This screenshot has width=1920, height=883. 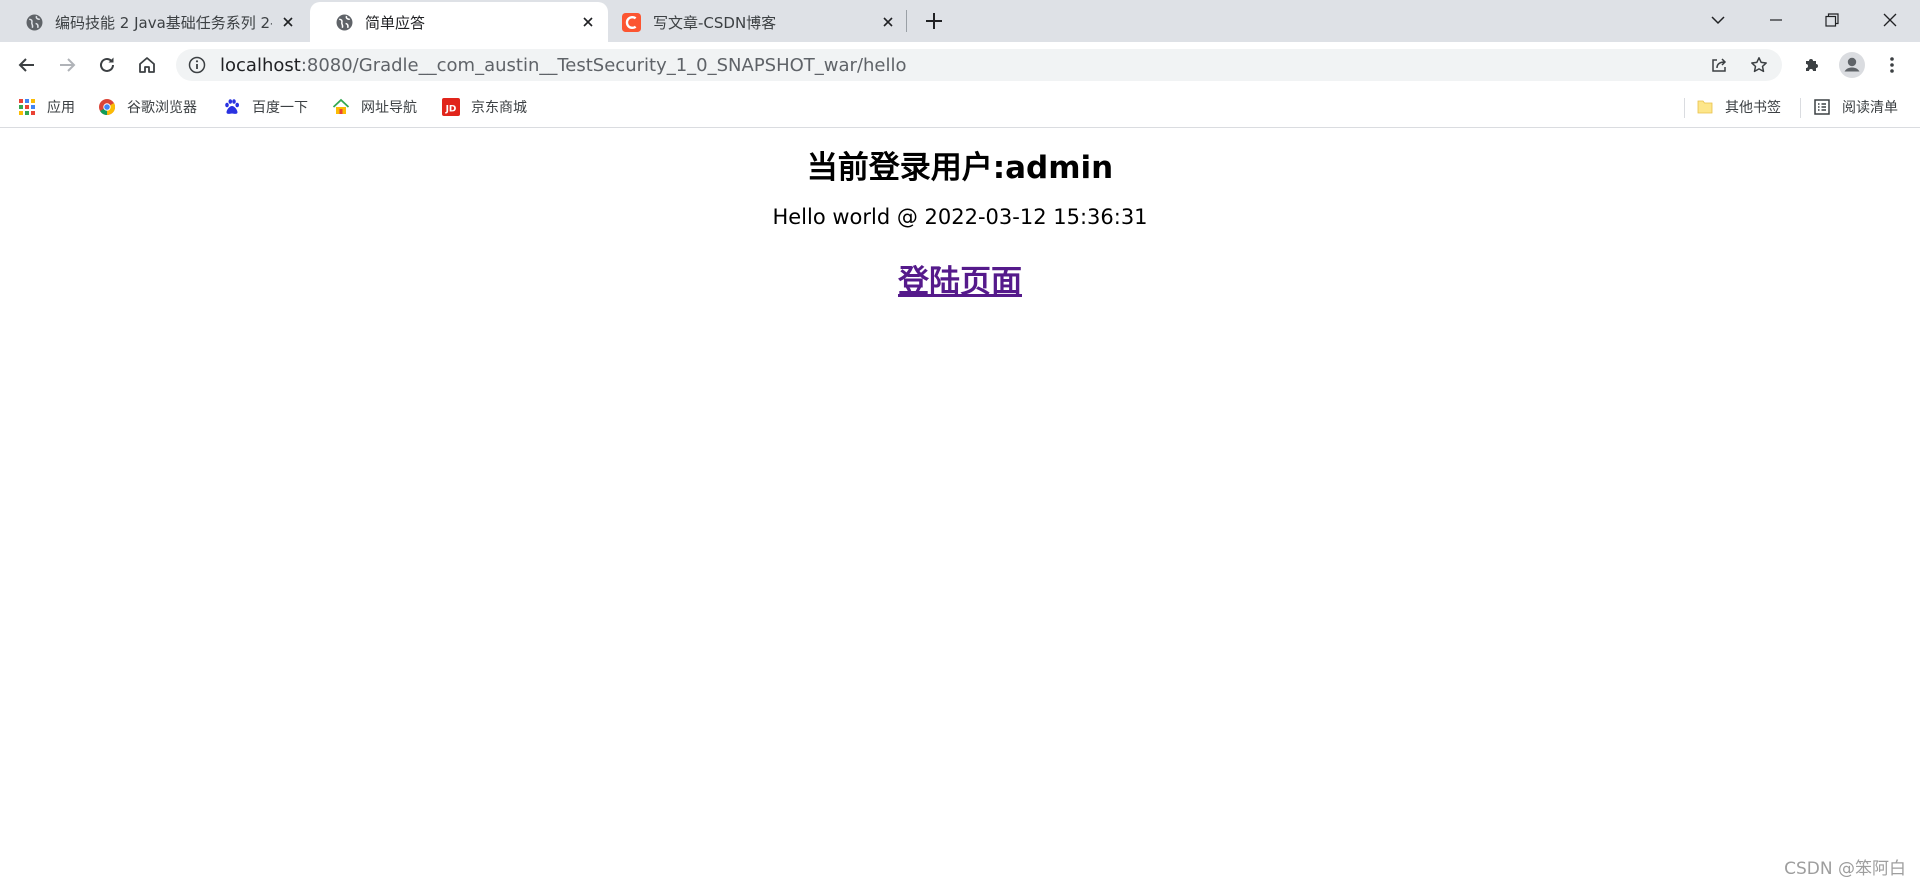 What do you see at coordinates (499, 108) in the screenshot?
I see `bookmark-label: 京东商城` at bounding box center [499, 108].